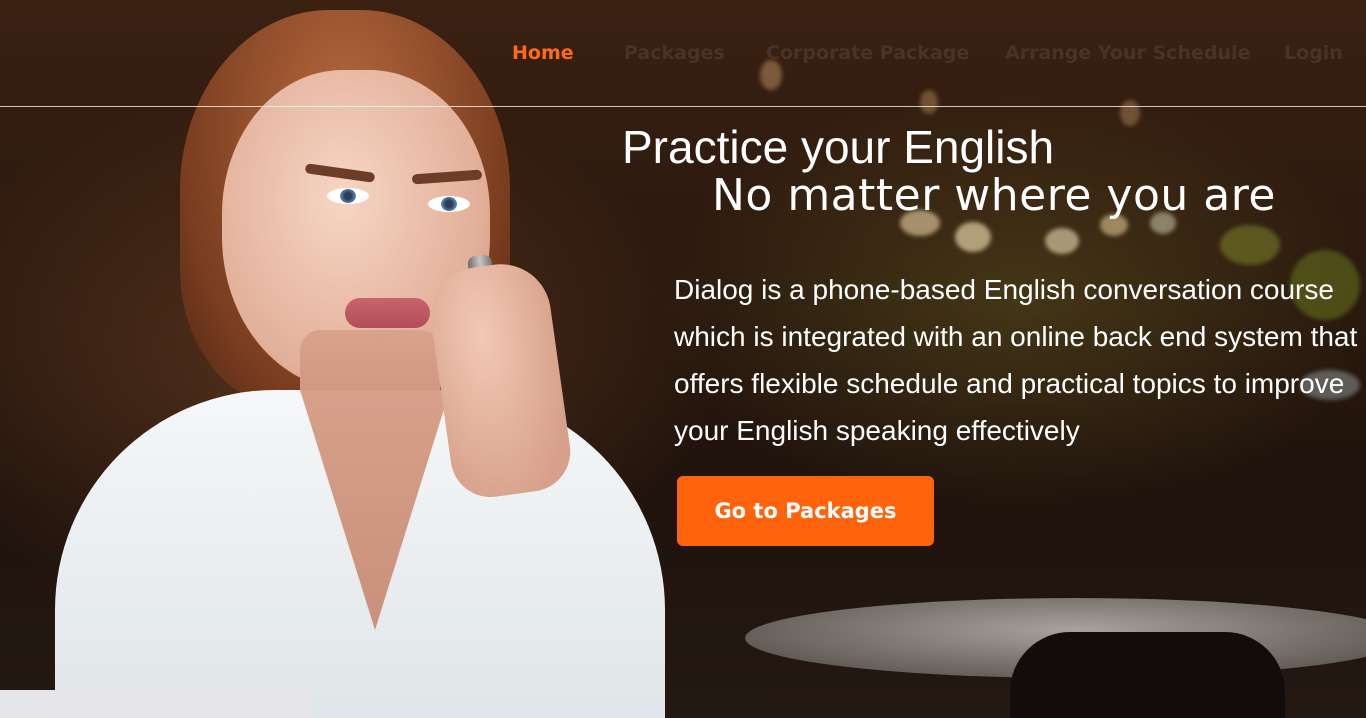 This screenshot has width=1366, height=718. I want to click on nav-corporate-package-link: Corporate Package, so click(867, 53).